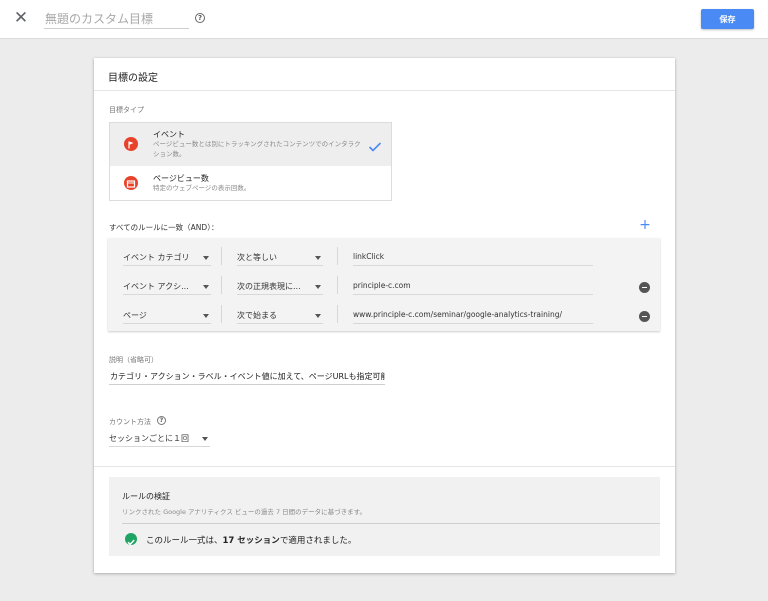  I want to click on verify-title: ルールの検証, so click(146, 496).